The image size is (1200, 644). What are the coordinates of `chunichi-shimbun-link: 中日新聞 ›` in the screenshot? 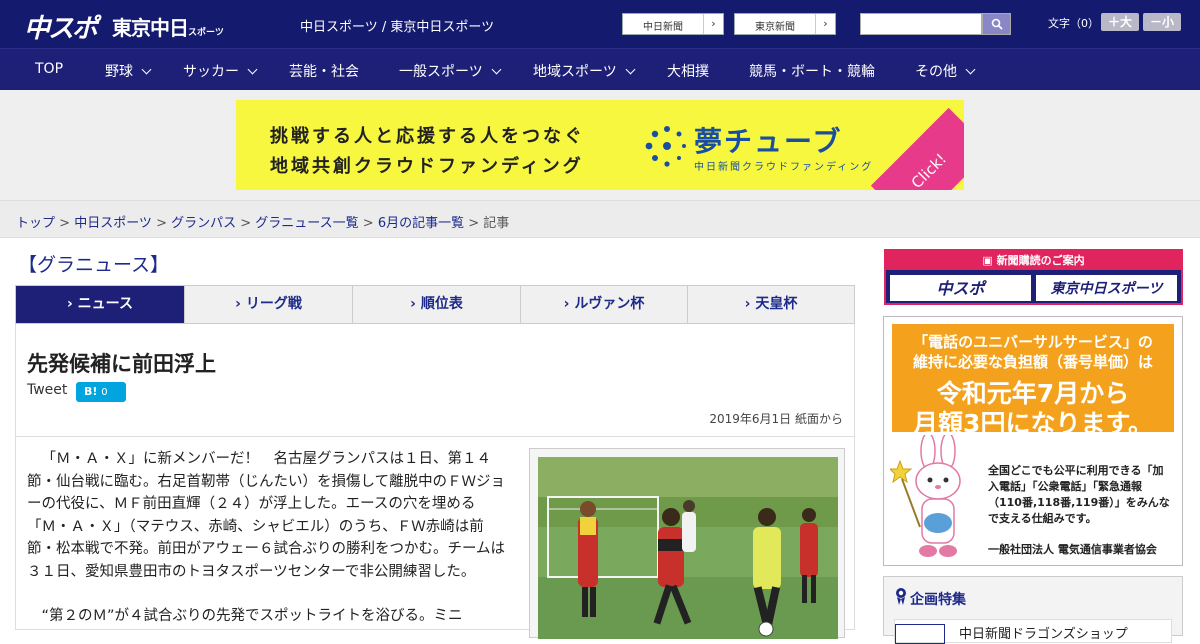 It's located at (673, 24).